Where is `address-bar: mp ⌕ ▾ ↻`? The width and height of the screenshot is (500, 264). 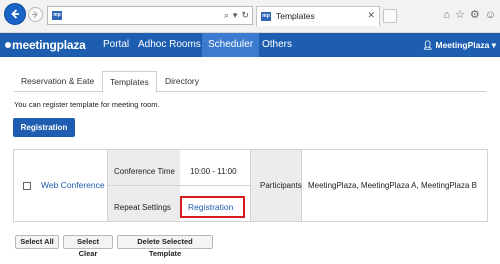
address-bar: mp ⌕ ▾ ↻ is located at coordinates (150, 15).